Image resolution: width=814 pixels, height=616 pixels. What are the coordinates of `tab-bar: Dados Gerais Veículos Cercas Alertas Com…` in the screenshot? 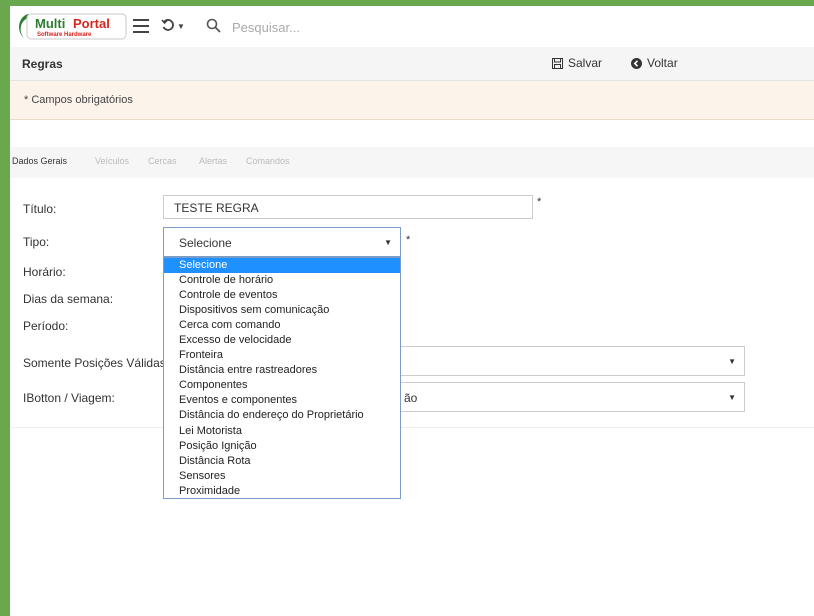 It's located at (412, 162).